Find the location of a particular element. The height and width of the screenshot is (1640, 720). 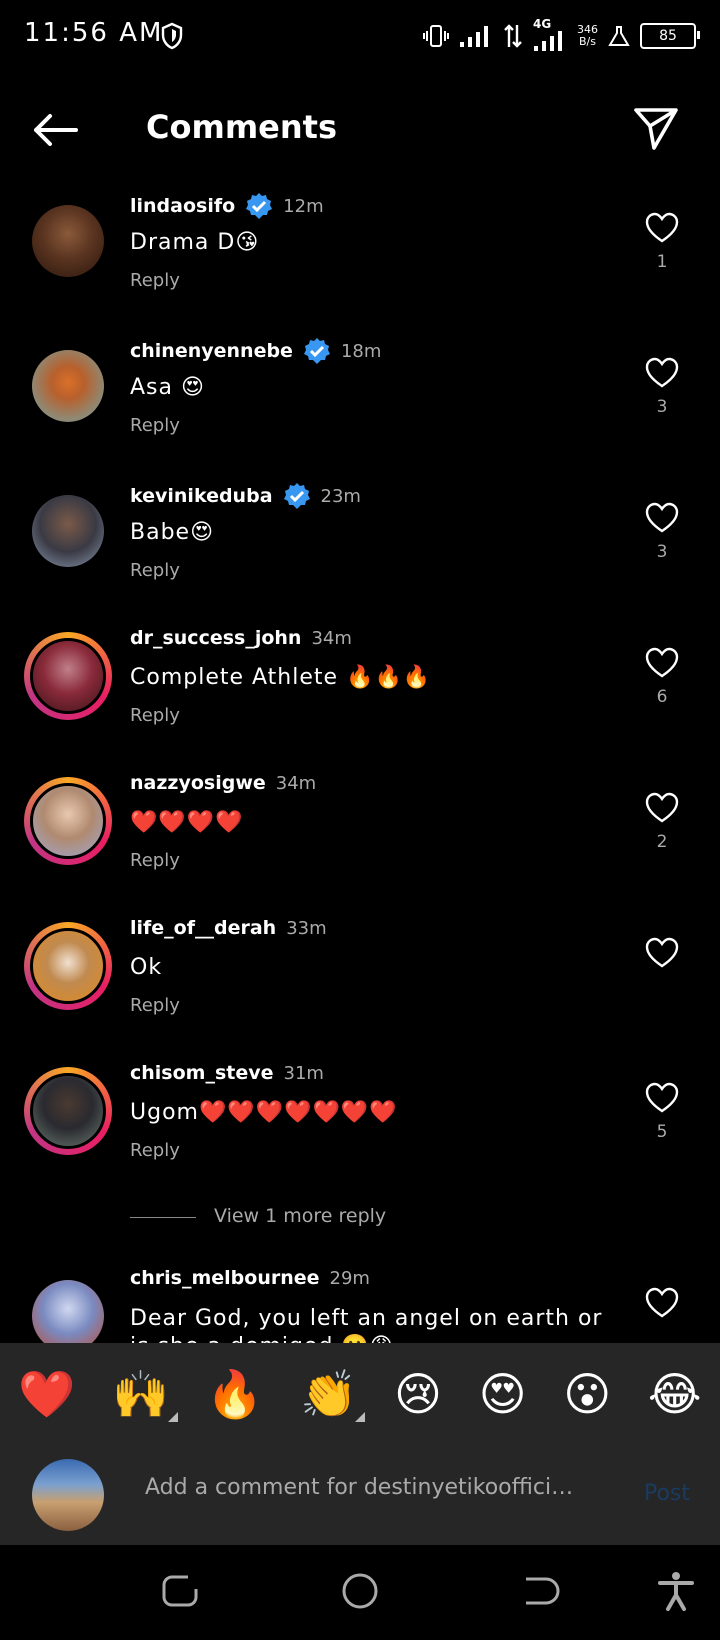

vibrate-icon is located at coordinates (436, 36).